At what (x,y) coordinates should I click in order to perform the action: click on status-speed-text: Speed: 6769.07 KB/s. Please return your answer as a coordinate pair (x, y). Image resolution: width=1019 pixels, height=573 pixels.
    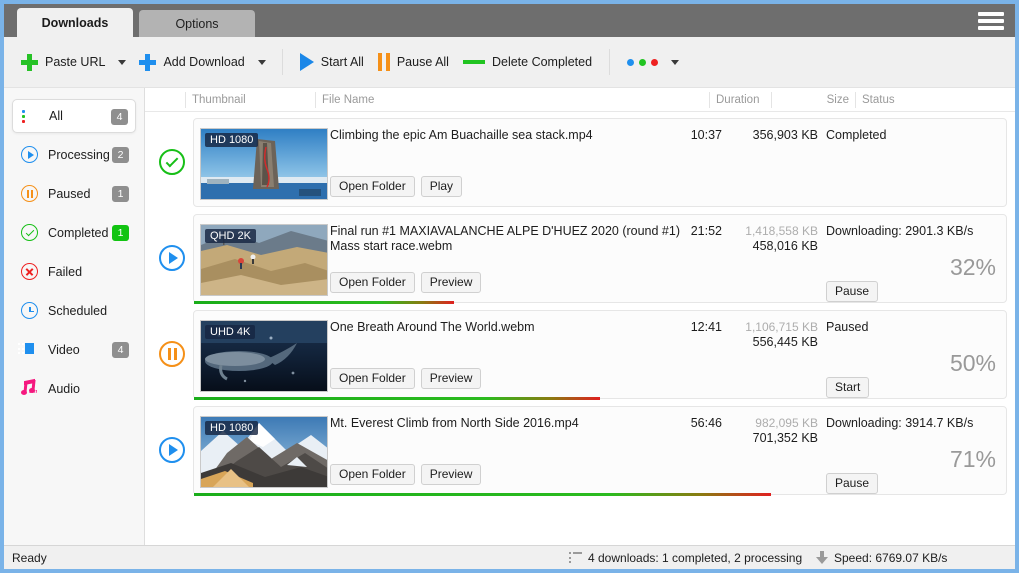
    Looking at the image, I should click on (891, 557).